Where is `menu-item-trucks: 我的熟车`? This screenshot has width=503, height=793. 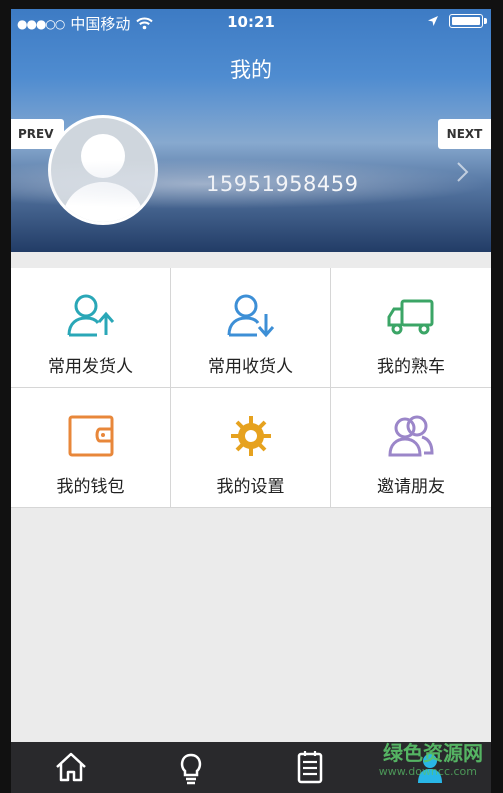 menu-item-trucks: 我的熟车 is located at coordinates (411, 328).